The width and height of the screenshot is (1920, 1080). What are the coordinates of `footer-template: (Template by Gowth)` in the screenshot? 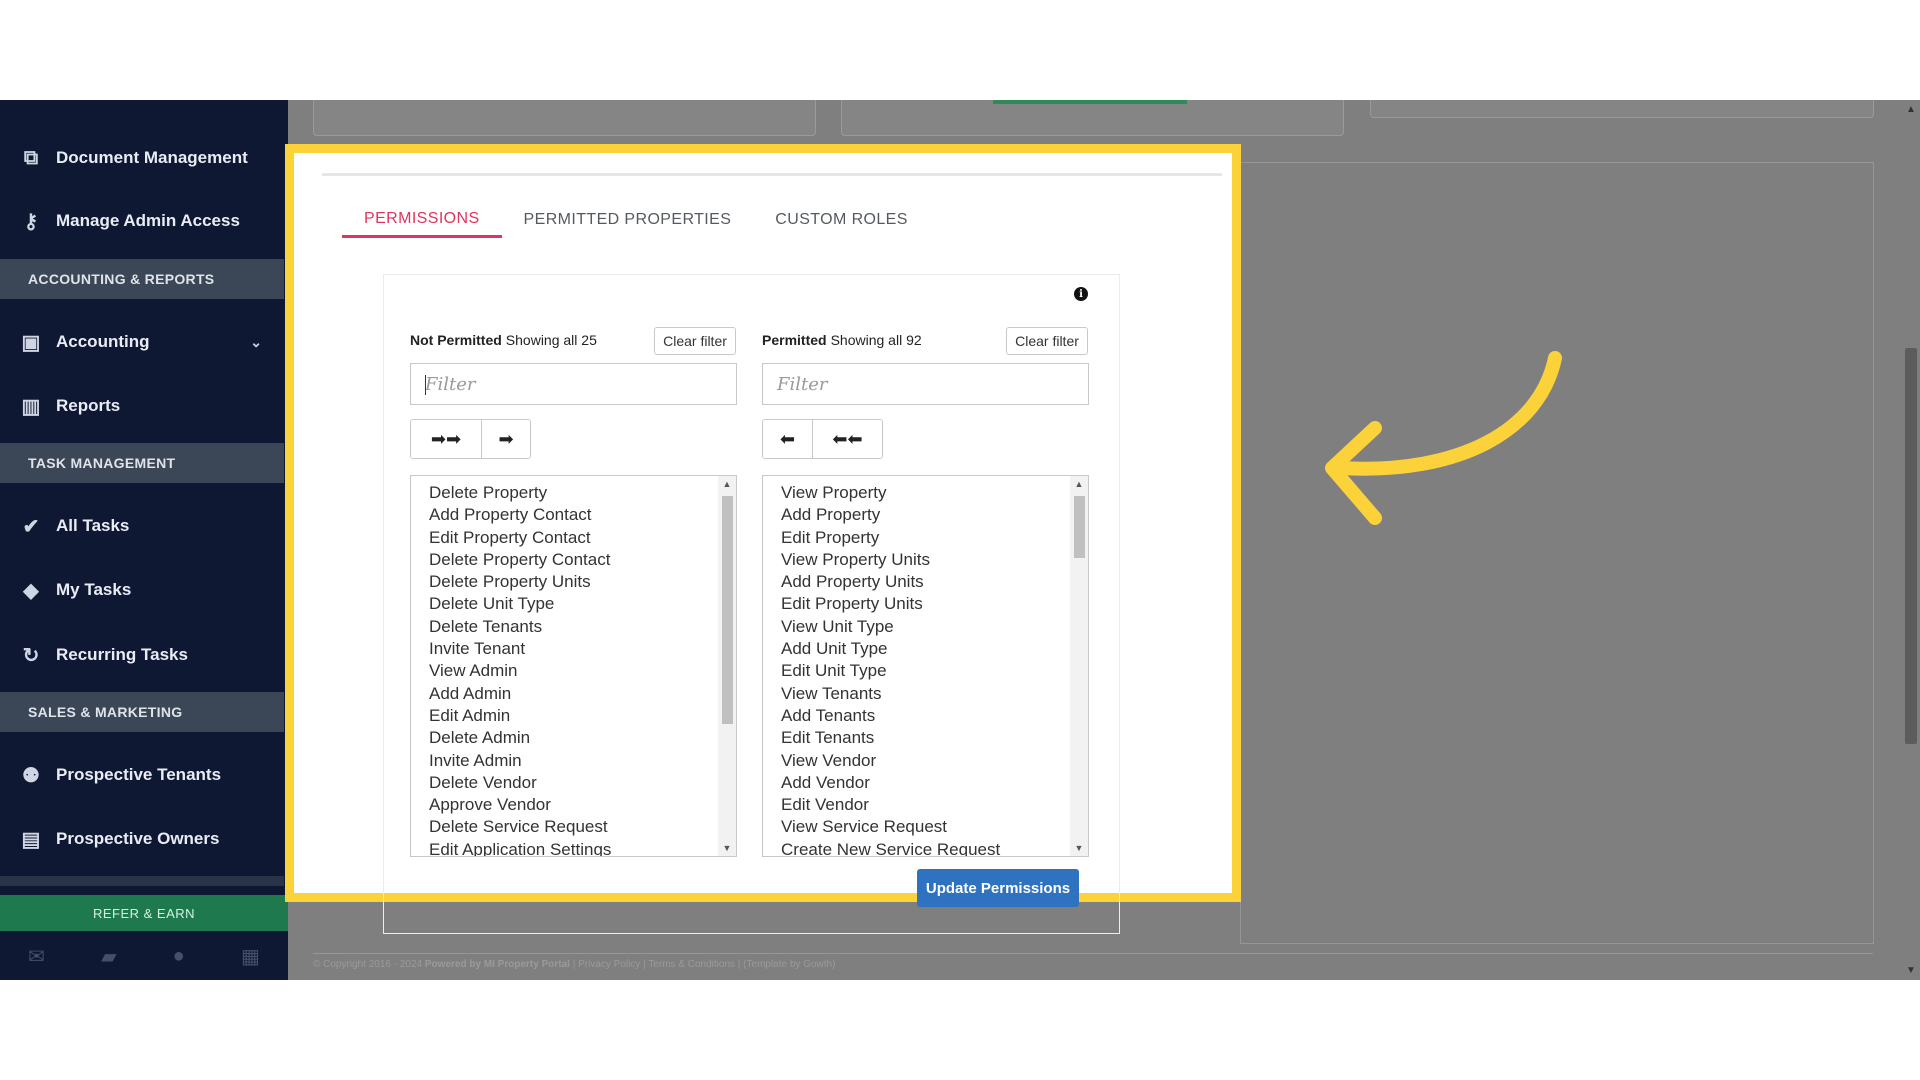 It's located at (789, 964).